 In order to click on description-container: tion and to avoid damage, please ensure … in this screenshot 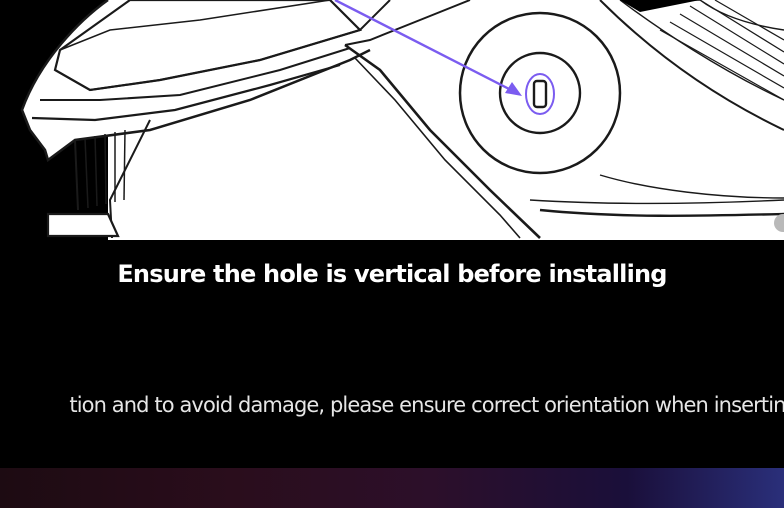, I will do `click(392, 405)`.